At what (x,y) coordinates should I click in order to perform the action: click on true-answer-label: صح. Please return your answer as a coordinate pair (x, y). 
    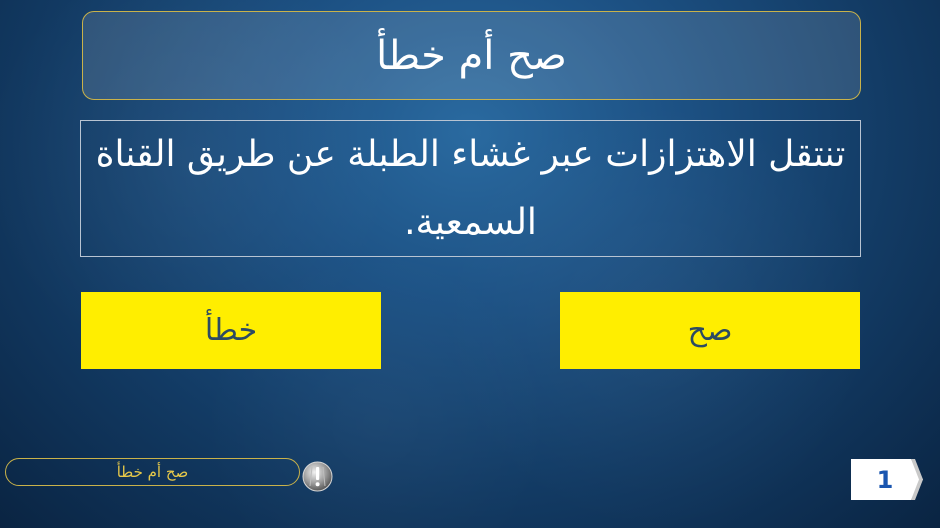
    Looking at the image, I should click on (710, 330).